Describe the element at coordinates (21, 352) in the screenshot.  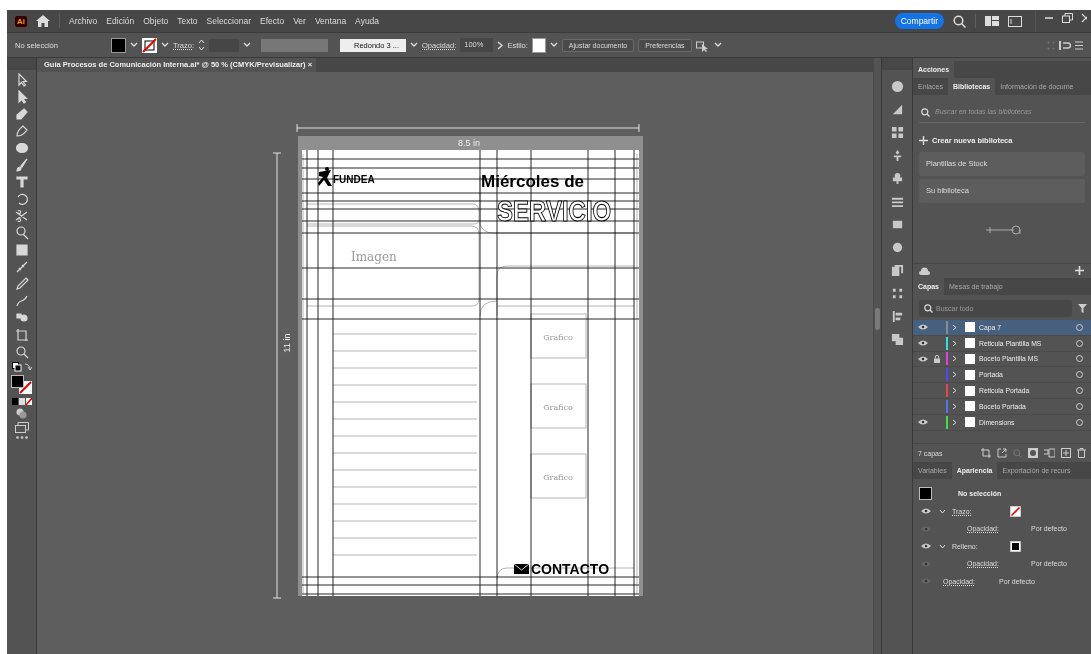
I see `zoom-icon` at that location.